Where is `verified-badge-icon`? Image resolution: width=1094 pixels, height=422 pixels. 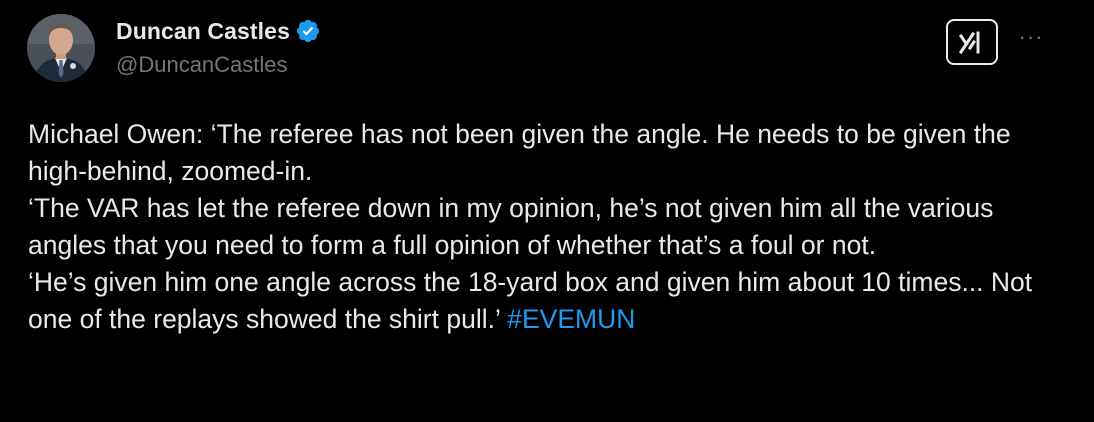 verified-badge-icon is located at coordinates (308, 31).